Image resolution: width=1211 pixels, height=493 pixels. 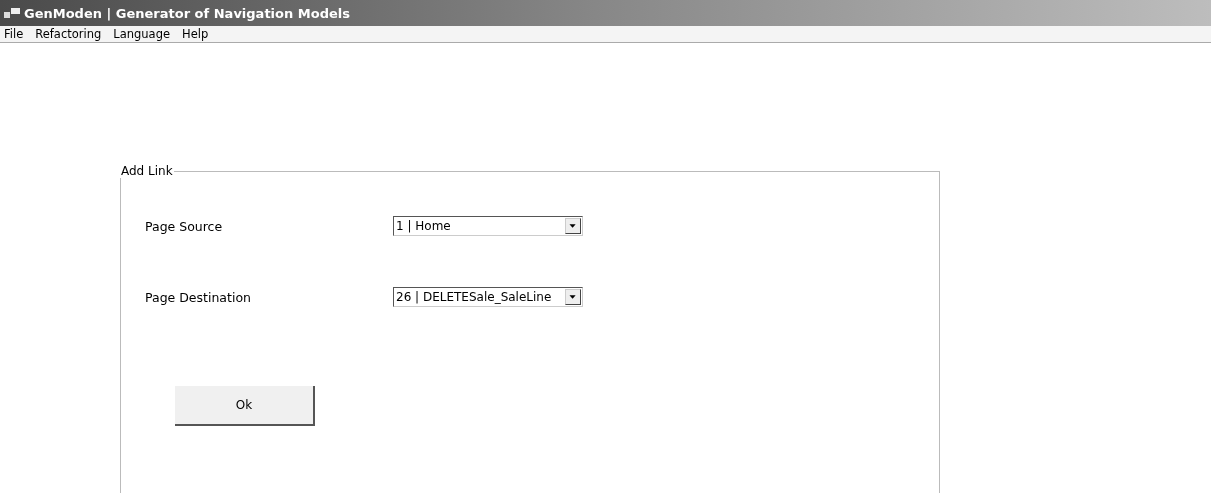 I want to click on menu-item: File, so click(x=14, y=34).